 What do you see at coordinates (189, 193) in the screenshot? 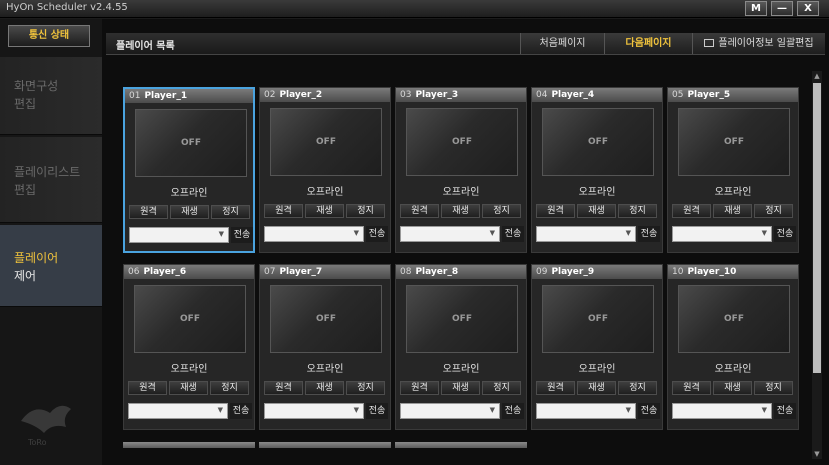
I see `player-status: 오프라인` at bounding box center [189, 193].